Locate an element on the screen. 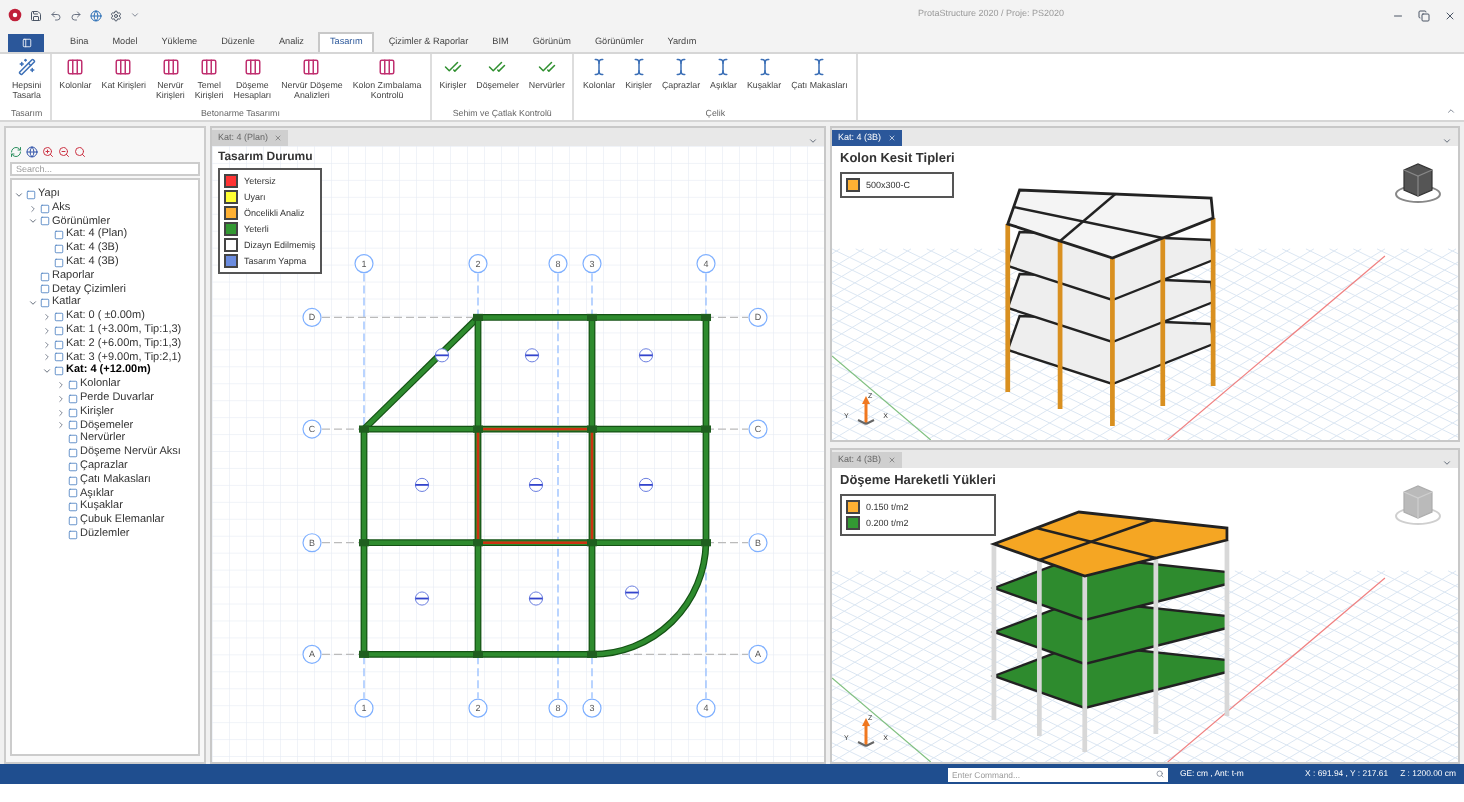 The width and height of the screenshot is (1464, 802). save-icon is located at coordinates (36, 15).